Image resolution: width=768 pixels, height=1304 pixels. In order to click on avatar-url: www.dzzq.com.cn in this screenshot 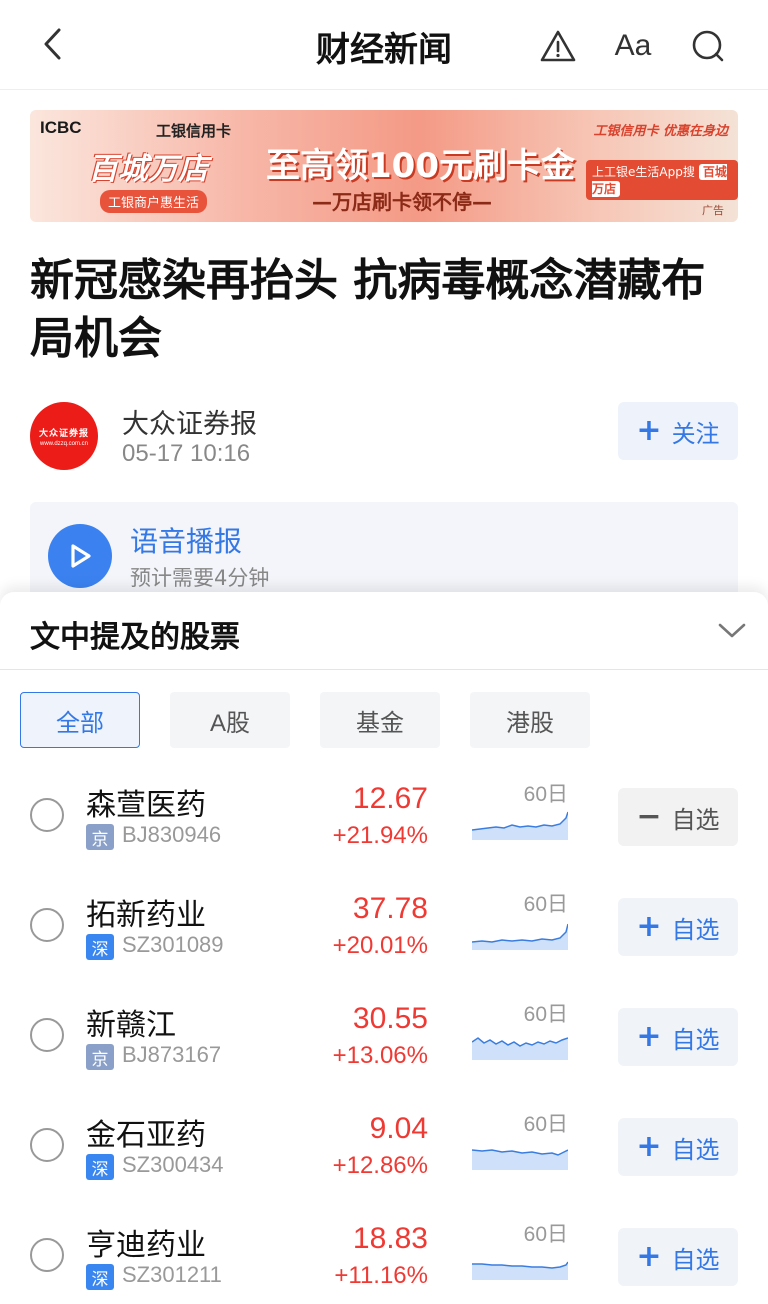, I will do `click(63, 443)`.